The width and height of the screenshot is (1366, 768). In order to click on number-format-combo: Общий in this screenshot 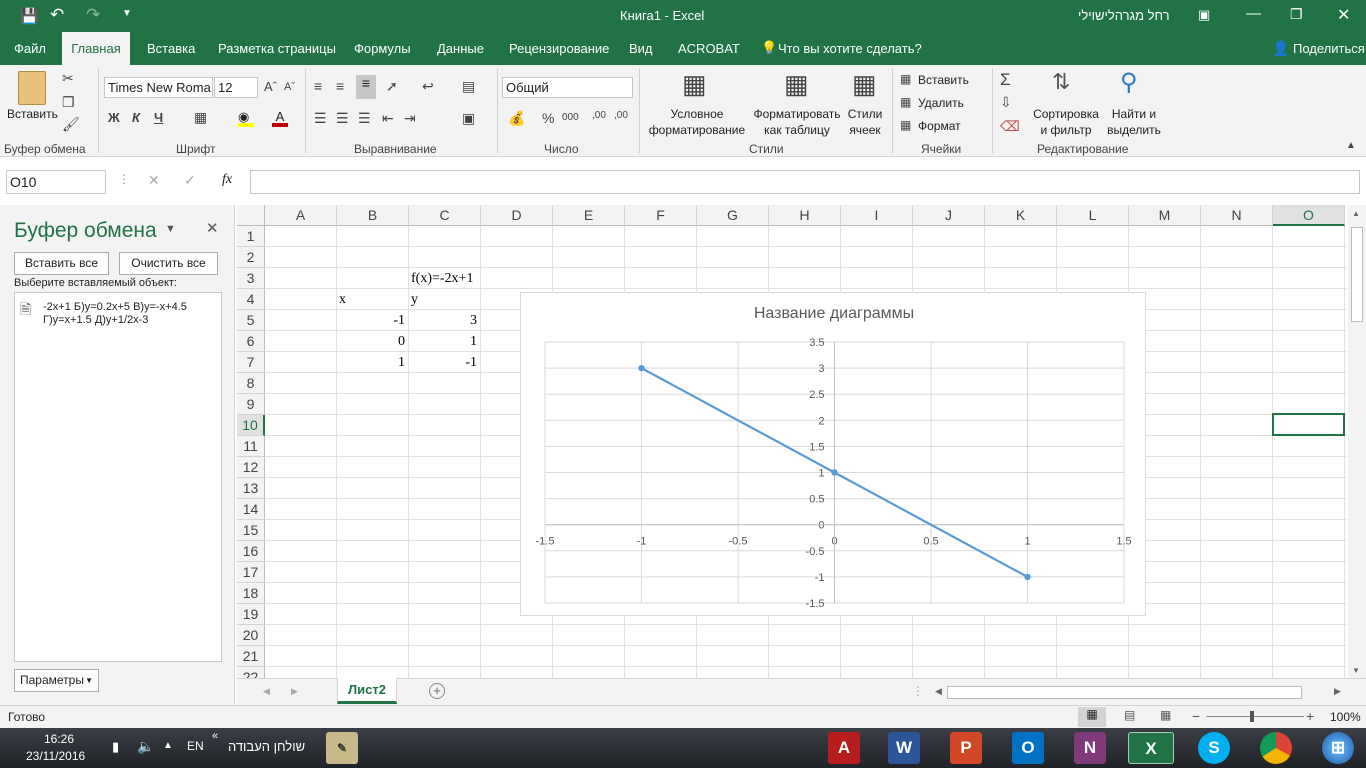, I will do `click(567, 87)`.